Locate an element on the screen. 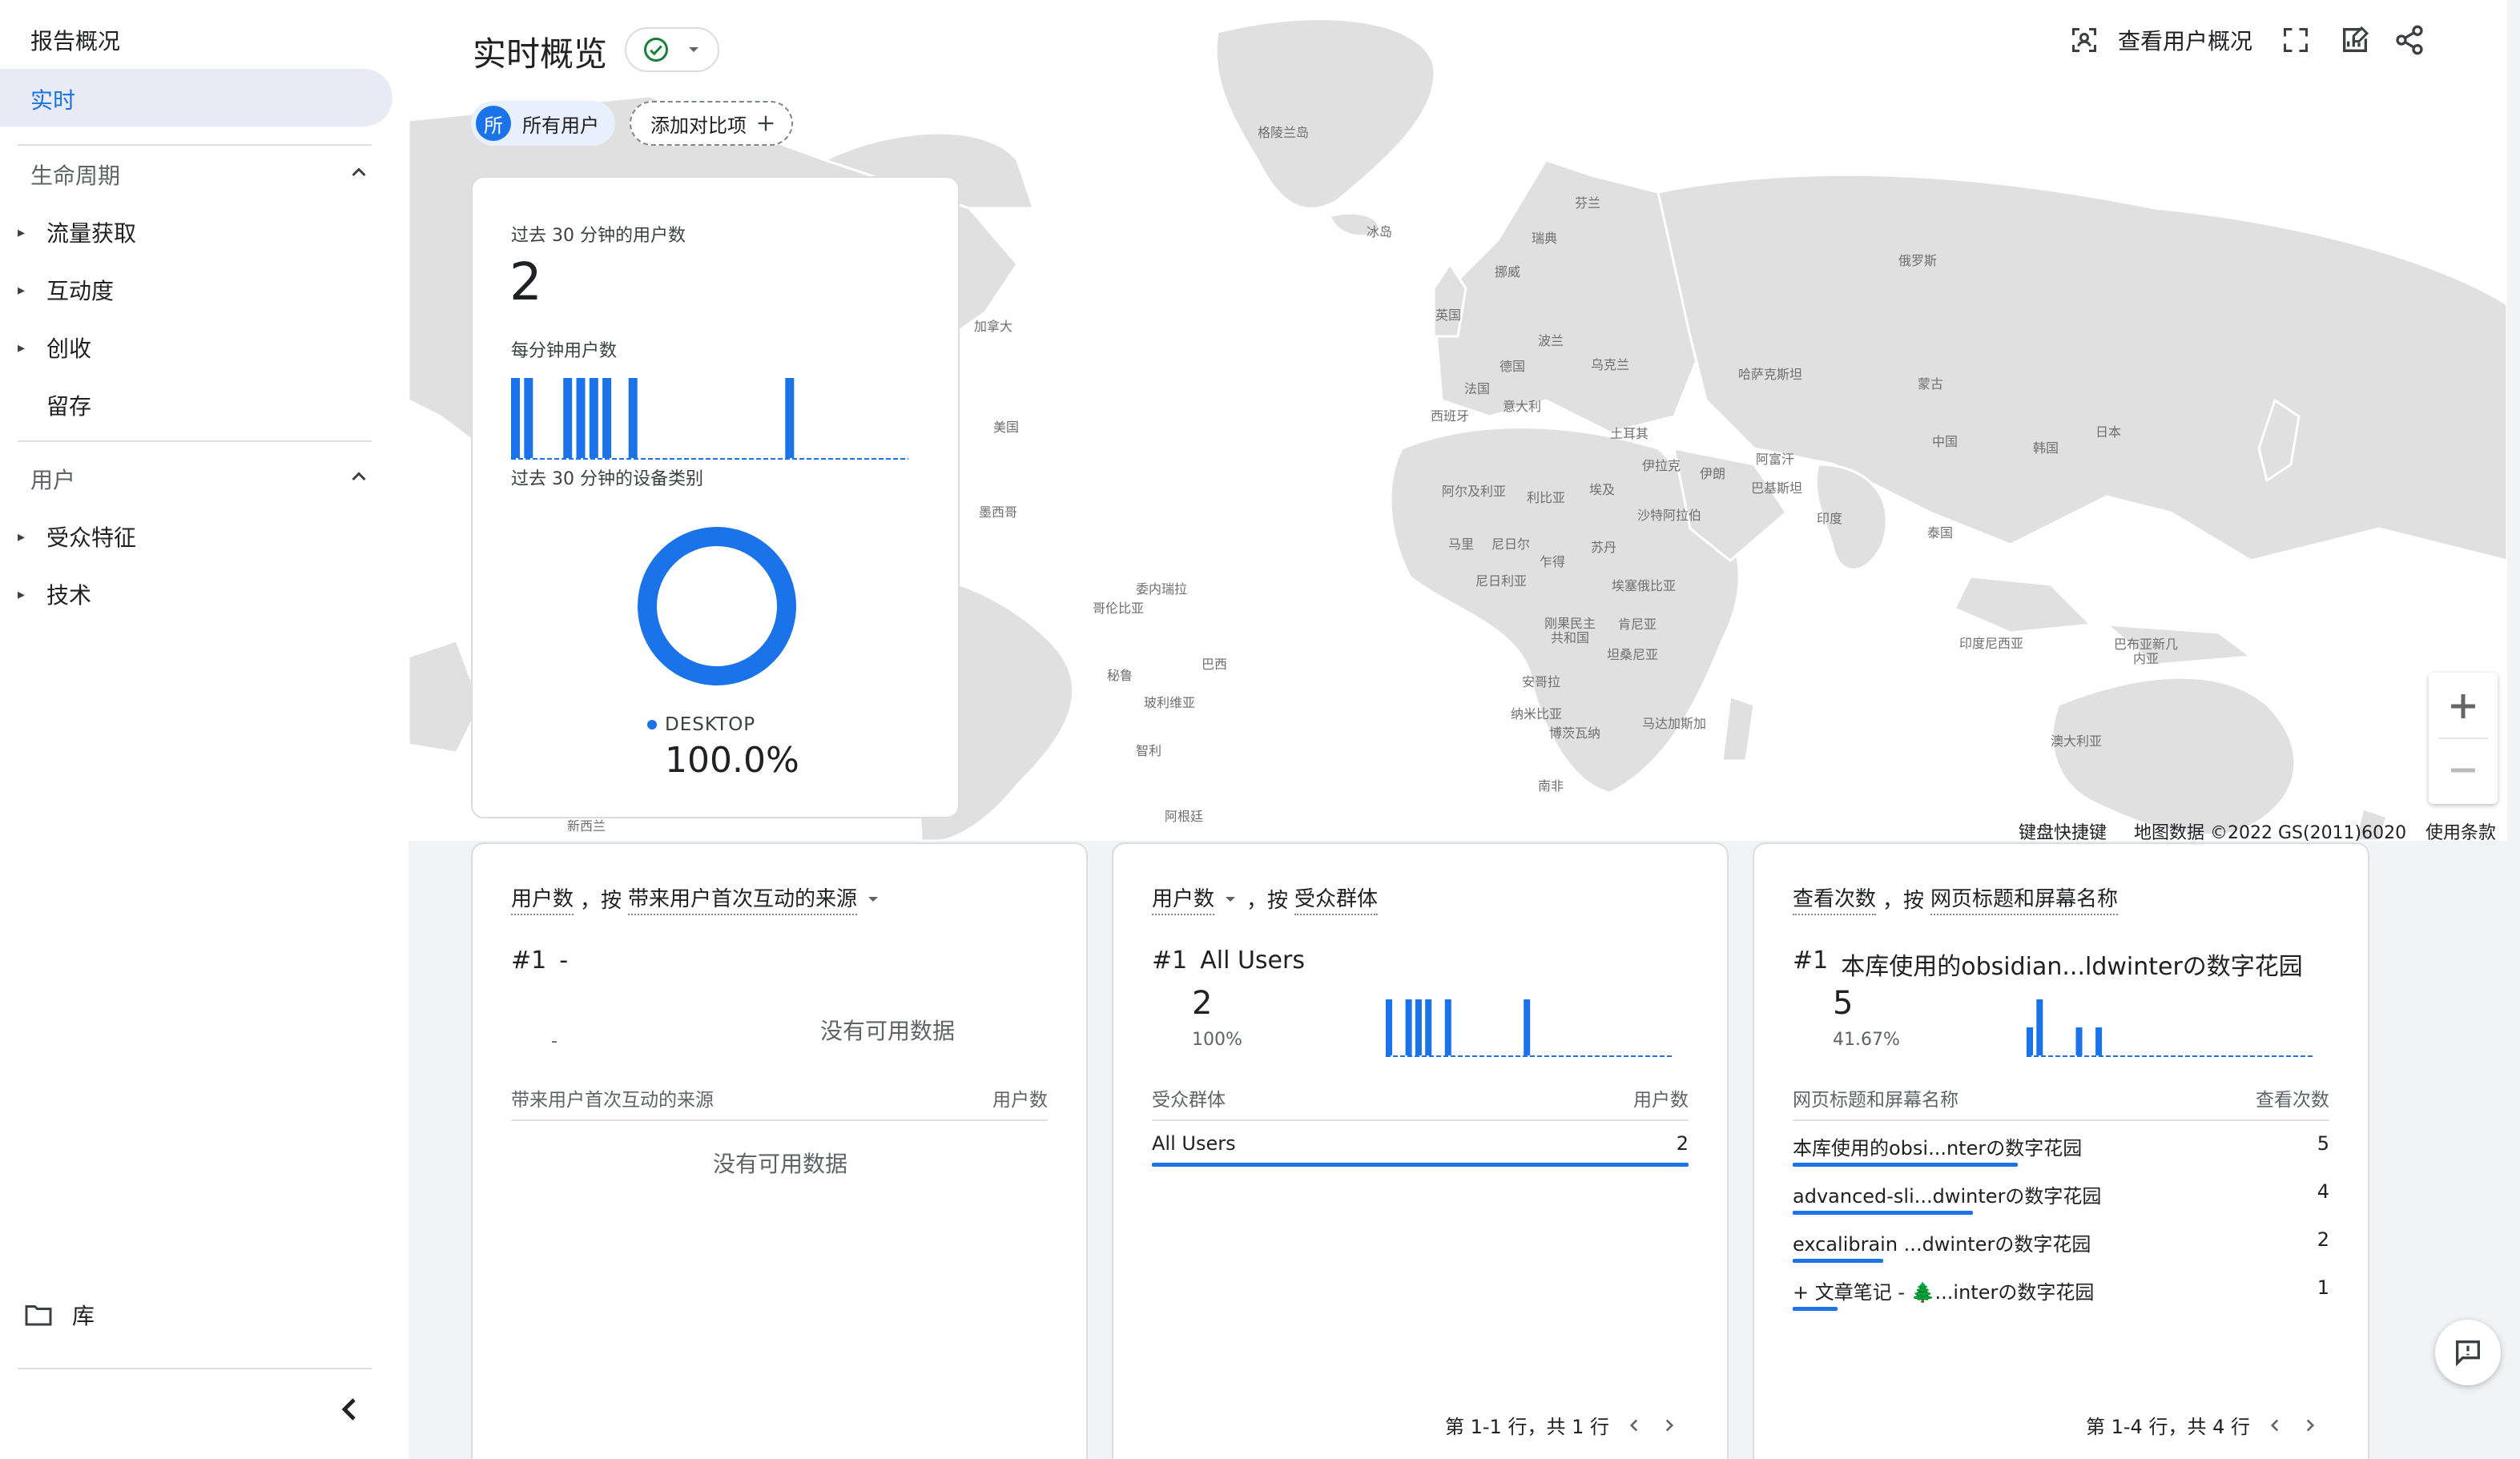  sidebar-section-user: 用户 is located at coordinates (52, 479).